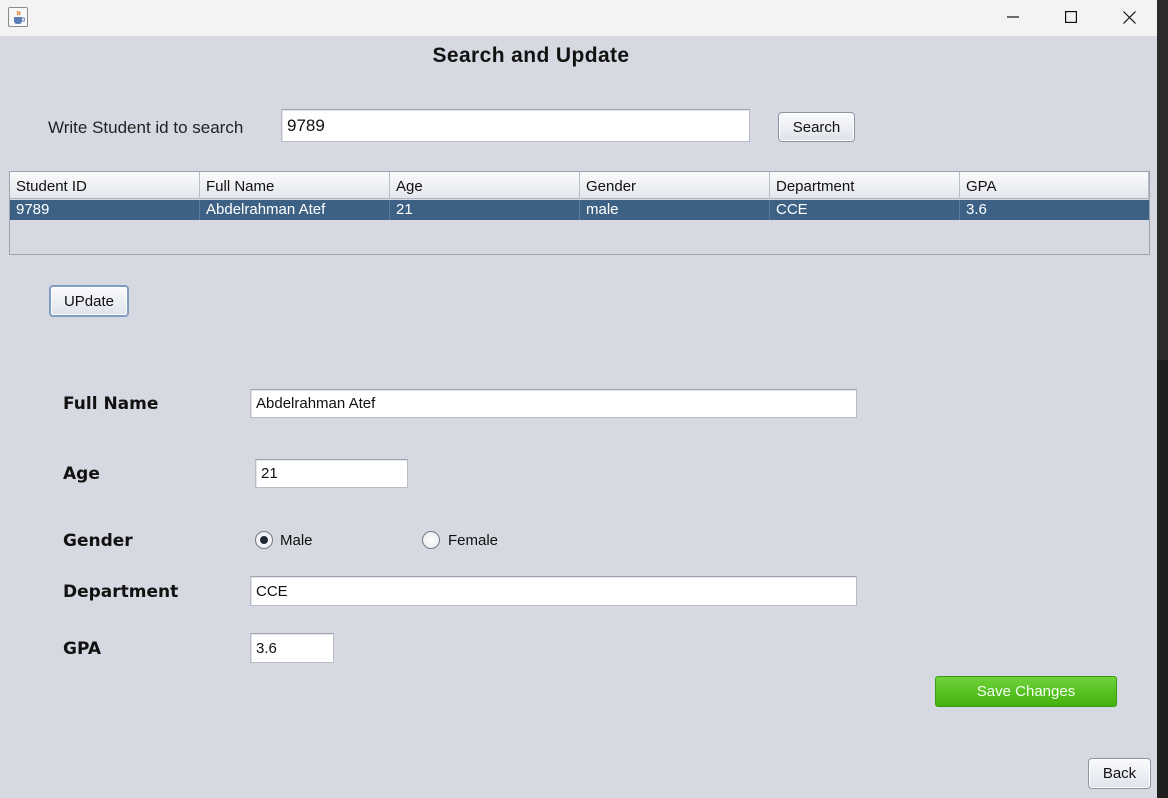  I want to click on column-header-student-id: Student ID, so click(105, 185).